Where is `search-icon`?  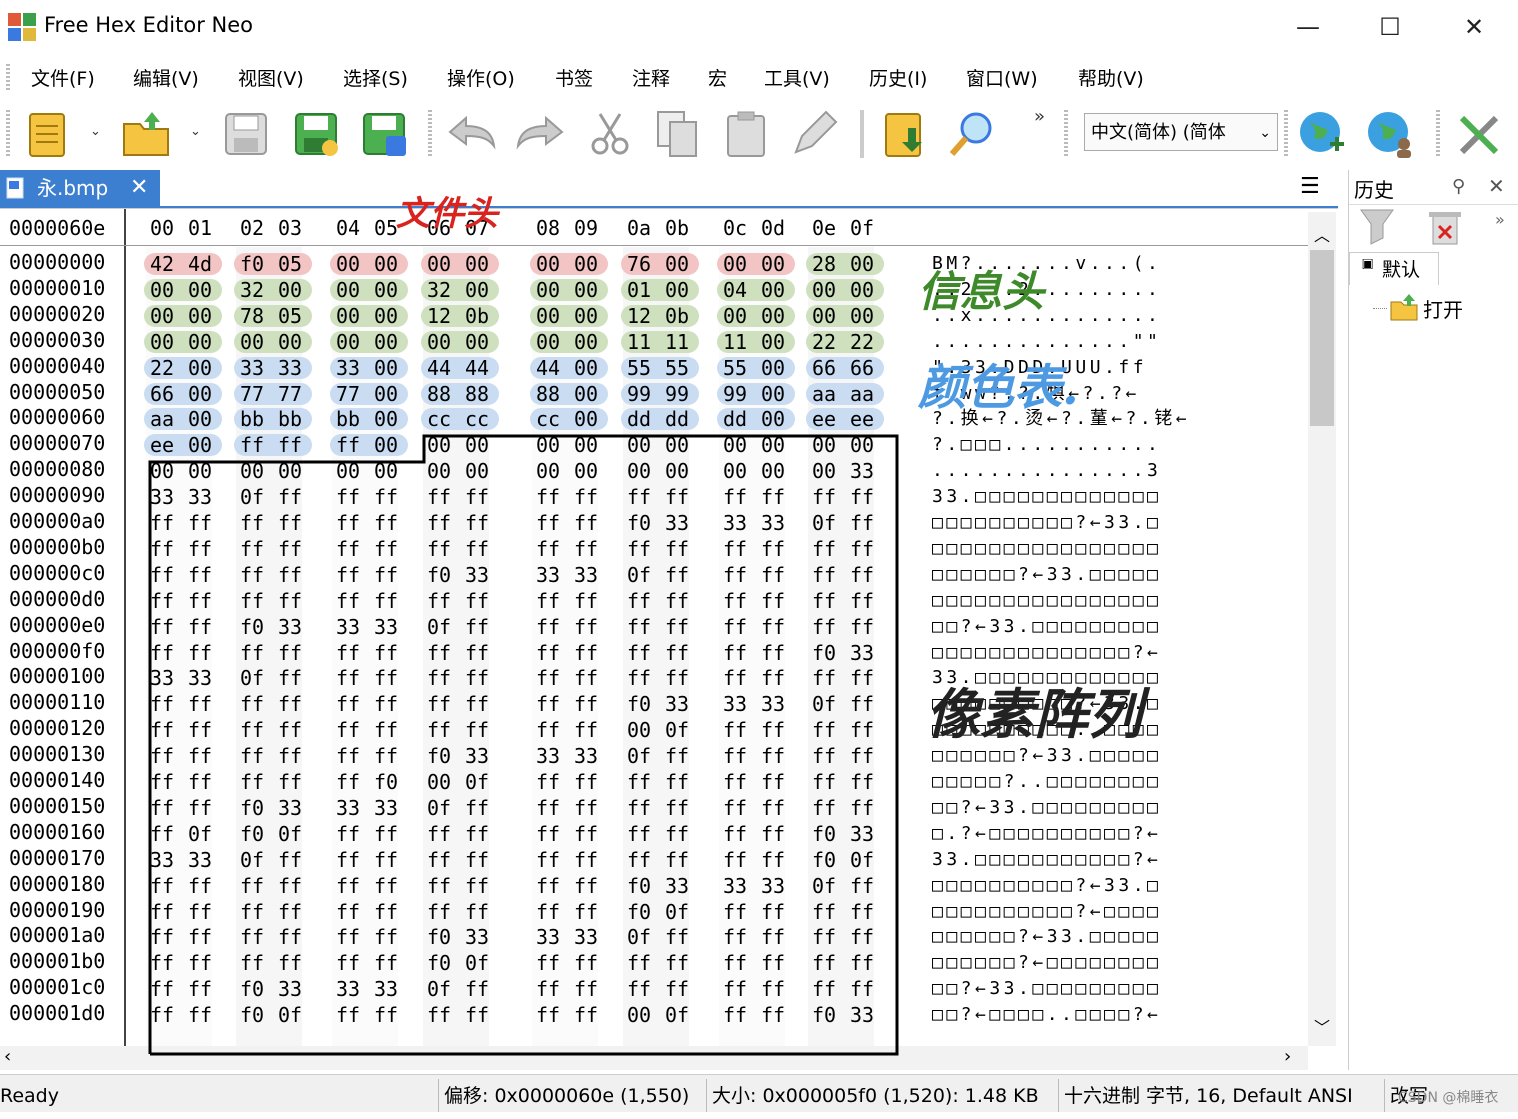 search-icon is located at coordinates (972, 134).